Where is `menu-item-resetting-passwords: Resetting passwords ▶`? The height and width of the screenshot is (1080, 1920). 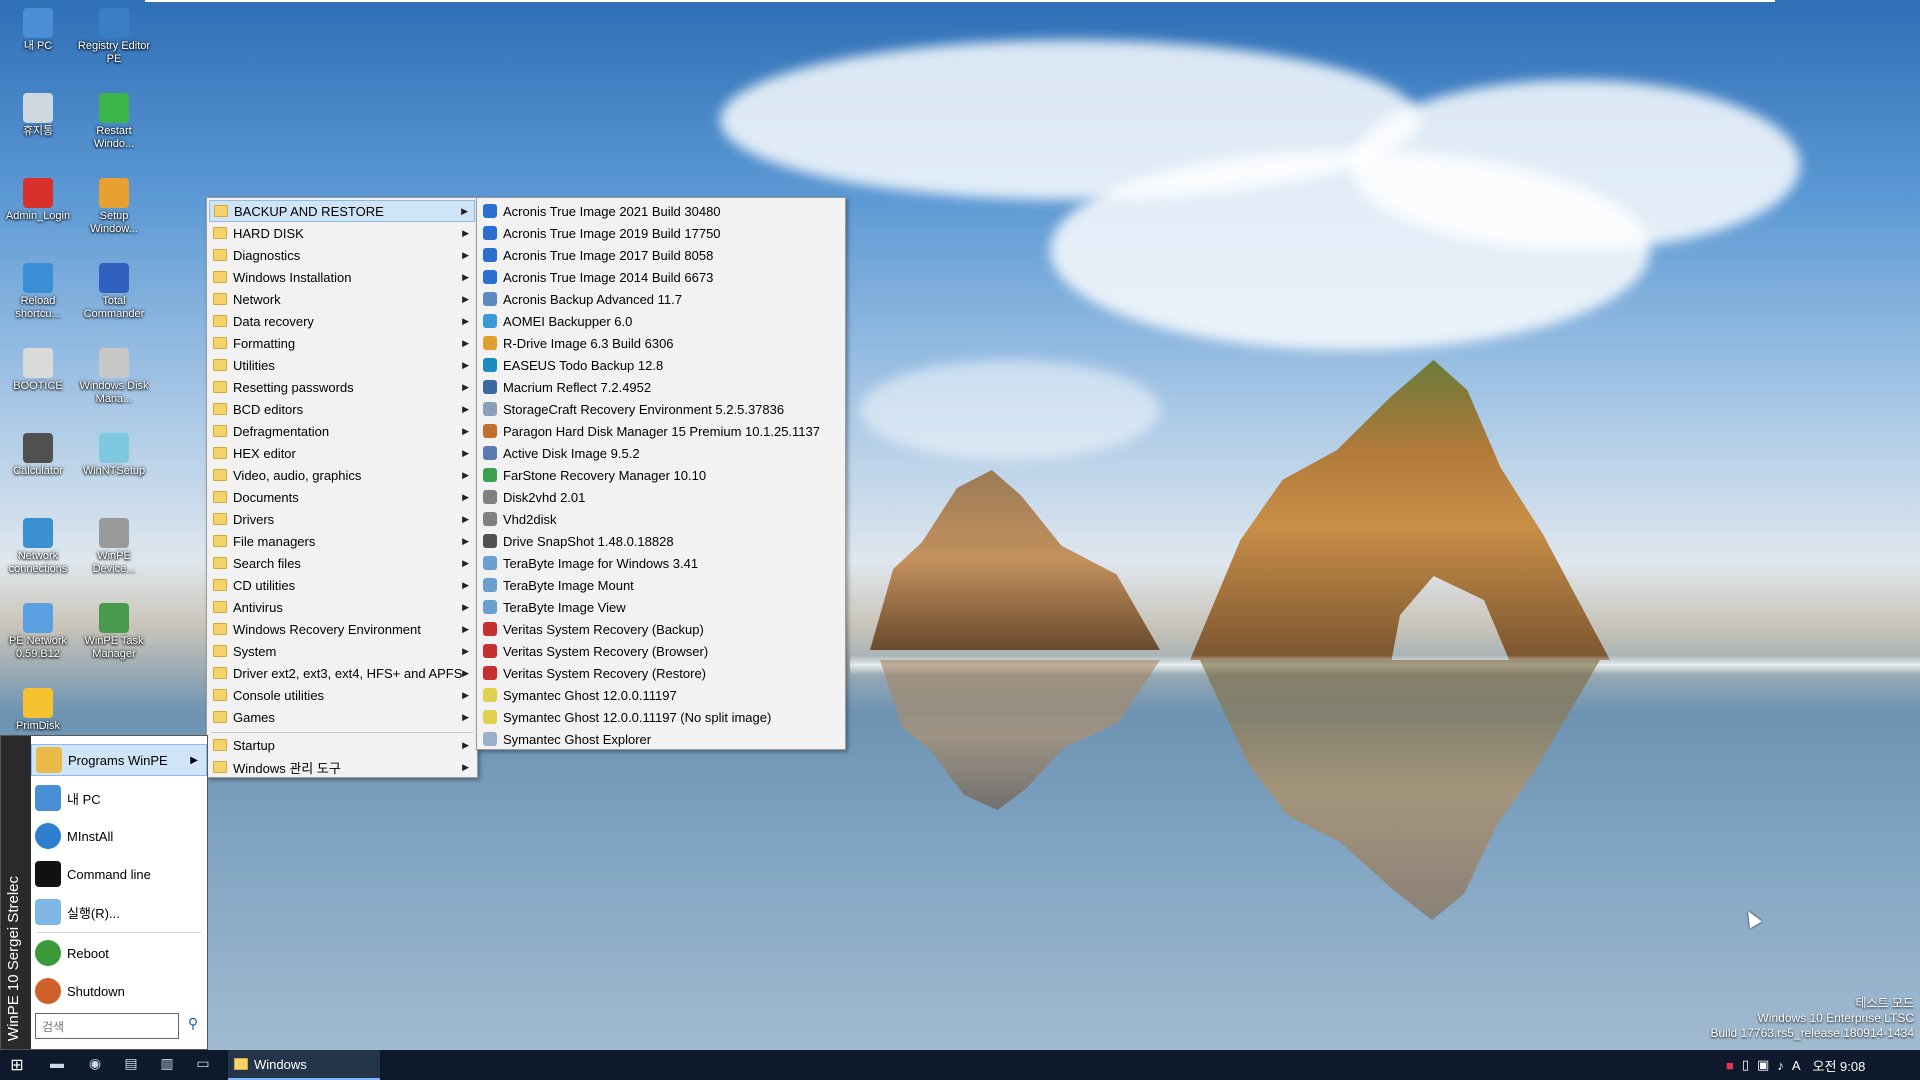
menu-item-resetting-passwords: Resetting passwords ▶ is located at coordinates (342, 387).